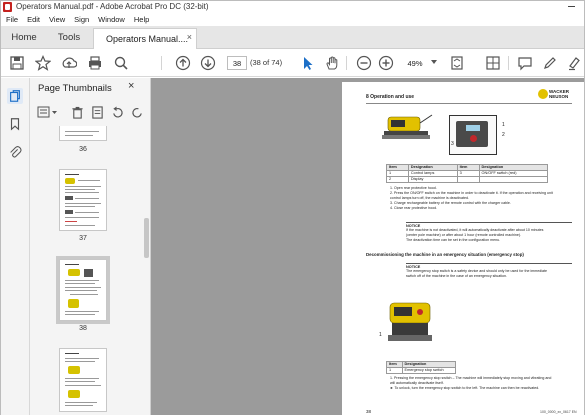  Describe the element at coordinates (525, 63) in the screenshot. I see `comment-icon` at that location.